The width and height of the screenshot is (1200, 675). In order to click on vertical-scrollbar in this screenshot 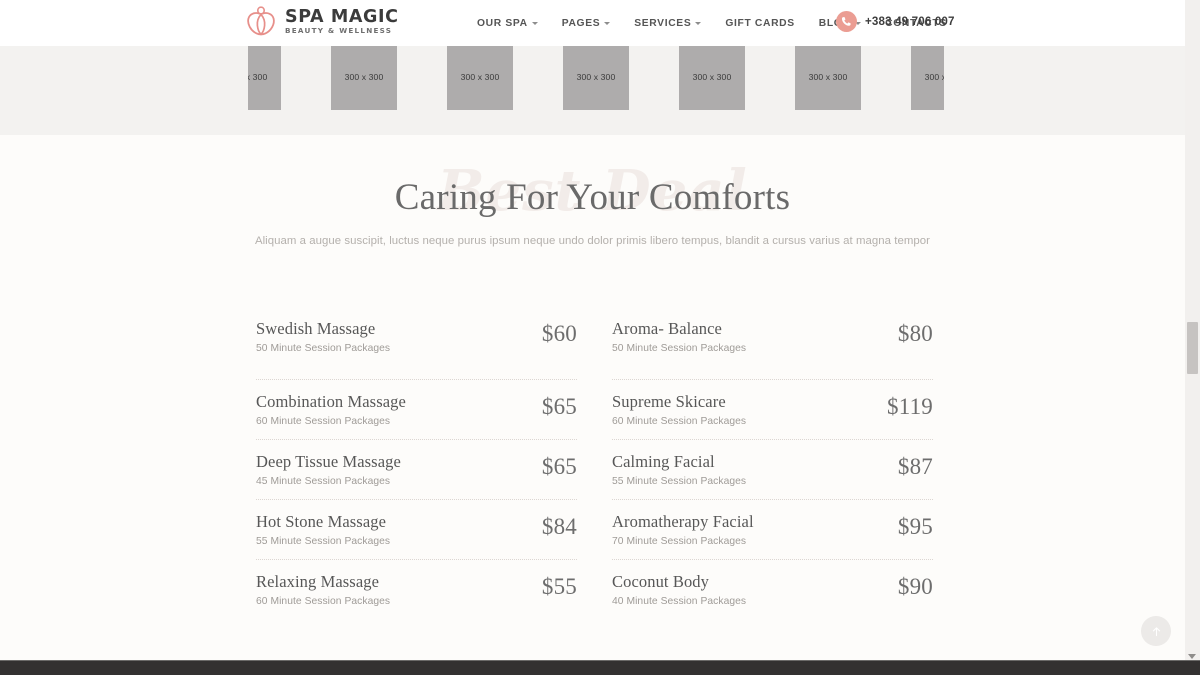, I will do `click(1192, 330)`.